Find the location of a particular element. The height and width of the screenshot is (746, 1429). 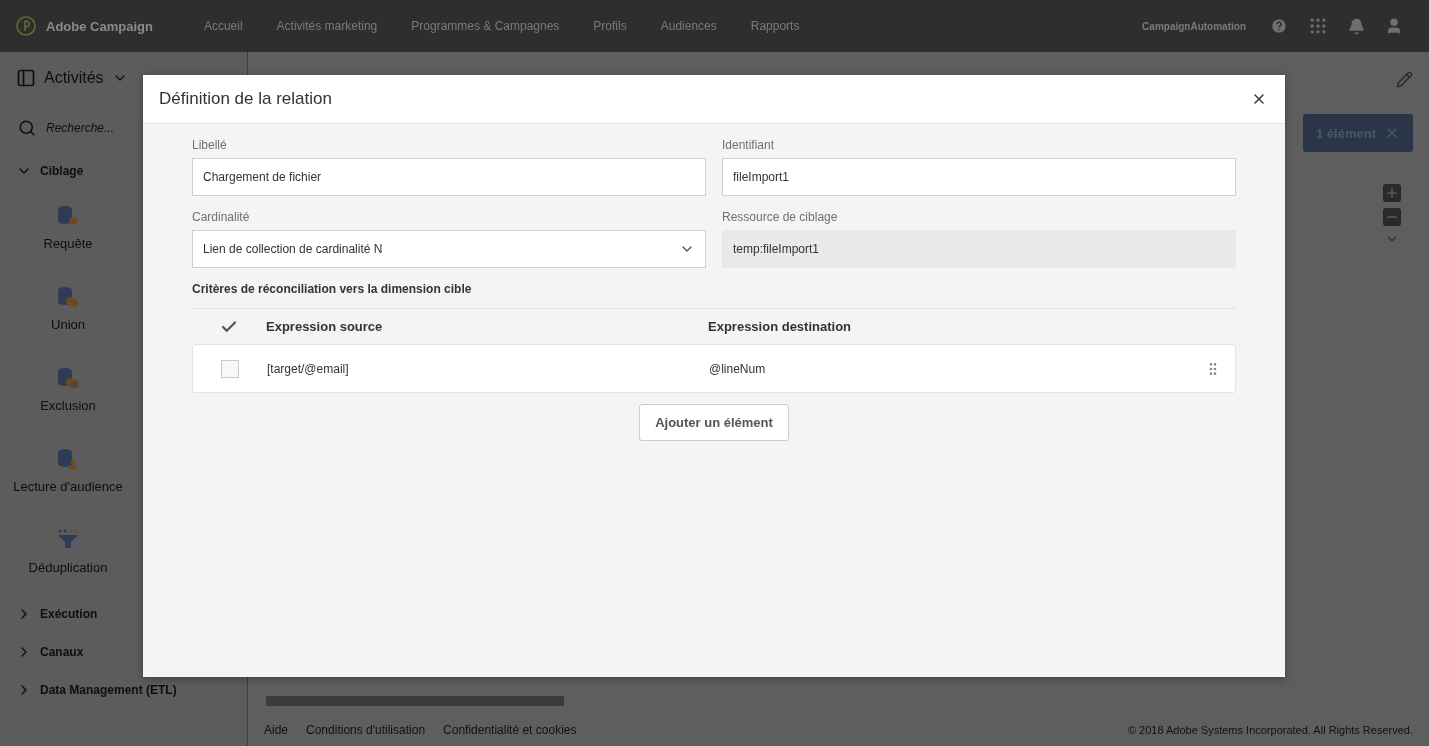

dialog-title: Définition de la relation is located at coordinates (245, 99).